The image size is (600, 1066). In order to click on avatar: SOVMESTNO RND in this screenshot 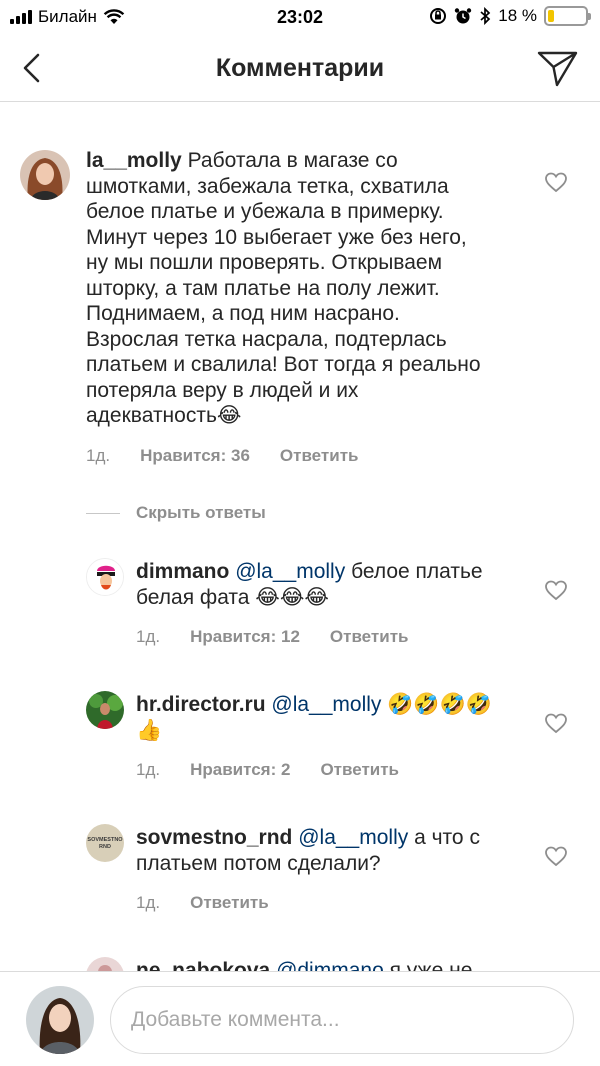, I will do `click(105, 843)`.